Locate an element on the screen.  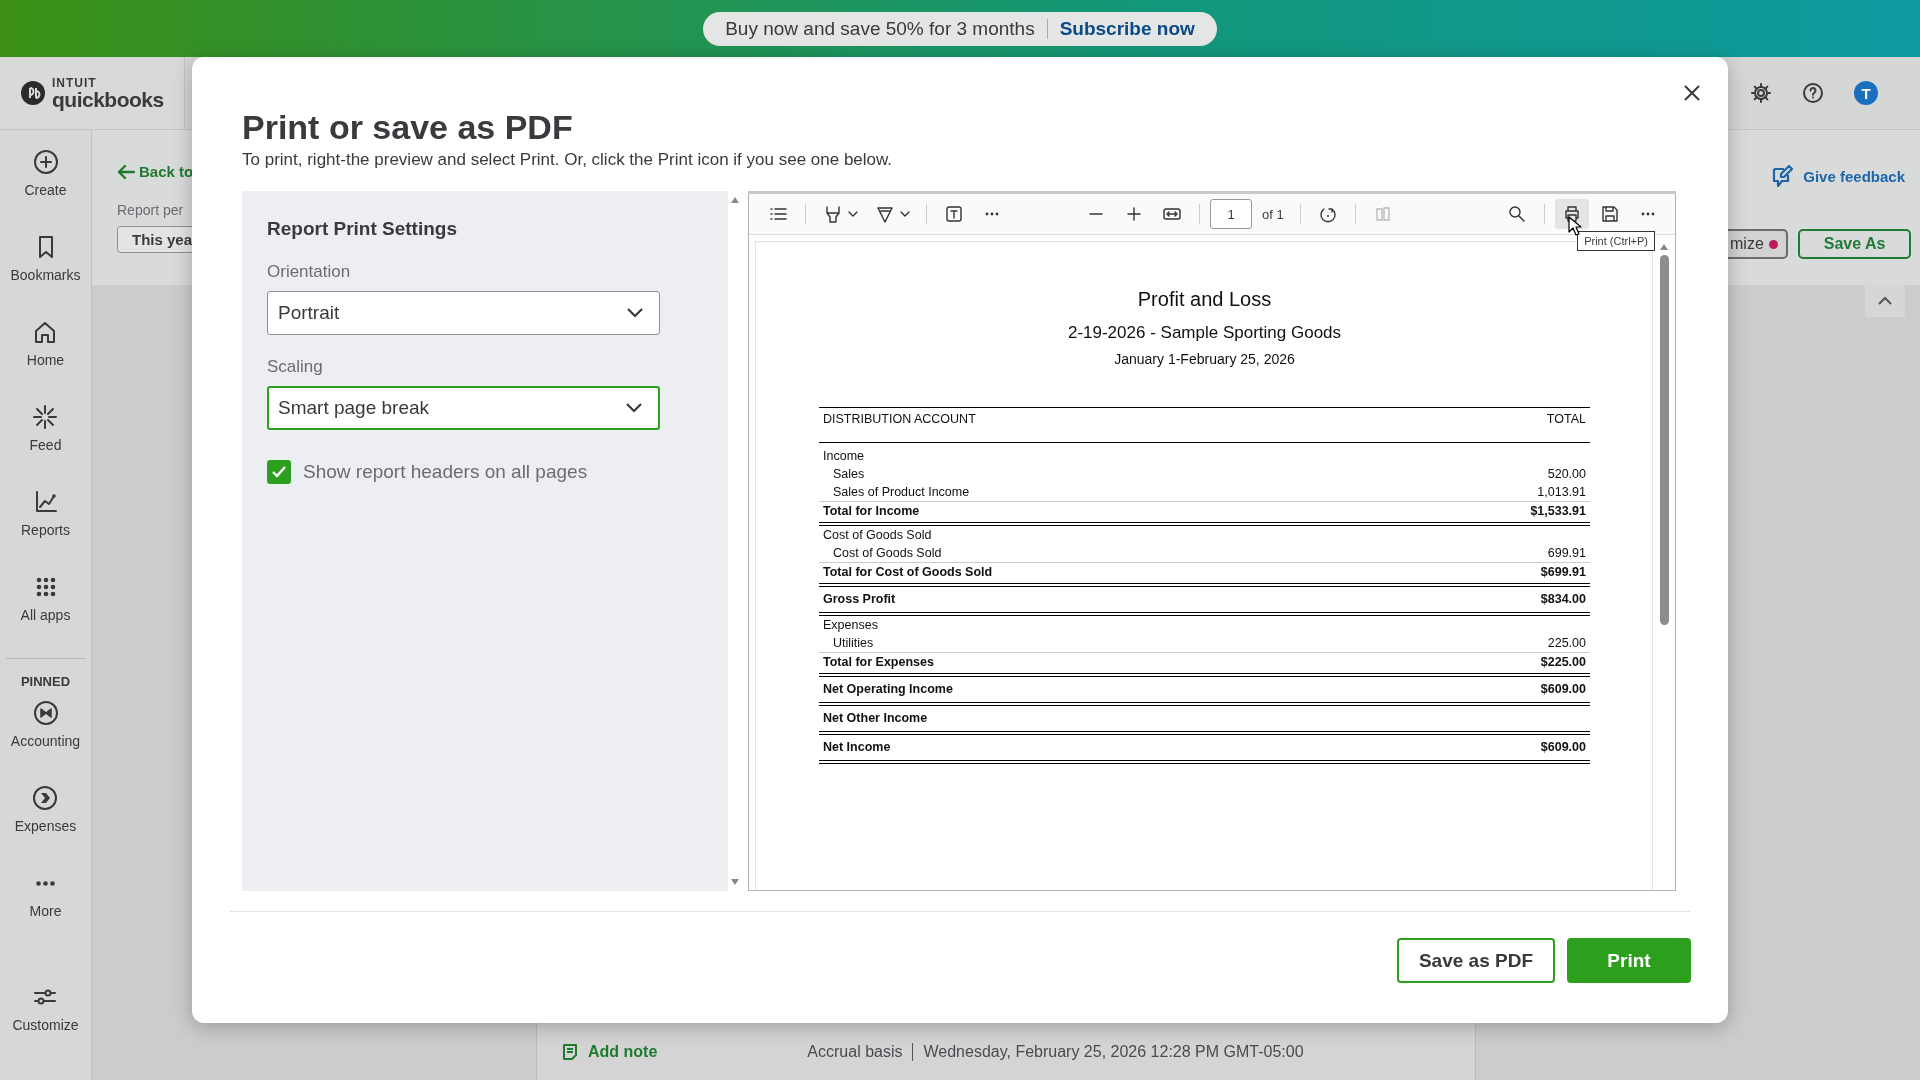
page-count: of 1 is located at coordinates (1273, 214).